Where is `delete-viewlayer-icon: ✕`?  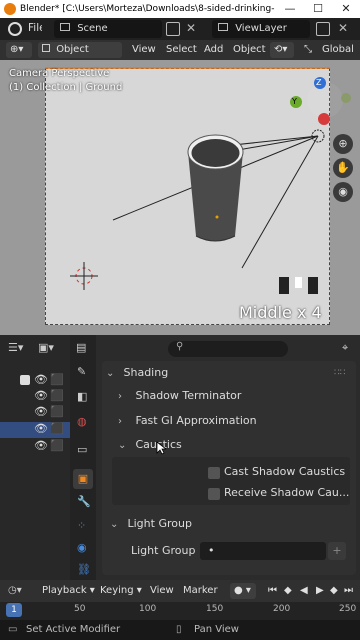
delete-viewlayer-icon: ✕ is located at coordinates (343, 28).